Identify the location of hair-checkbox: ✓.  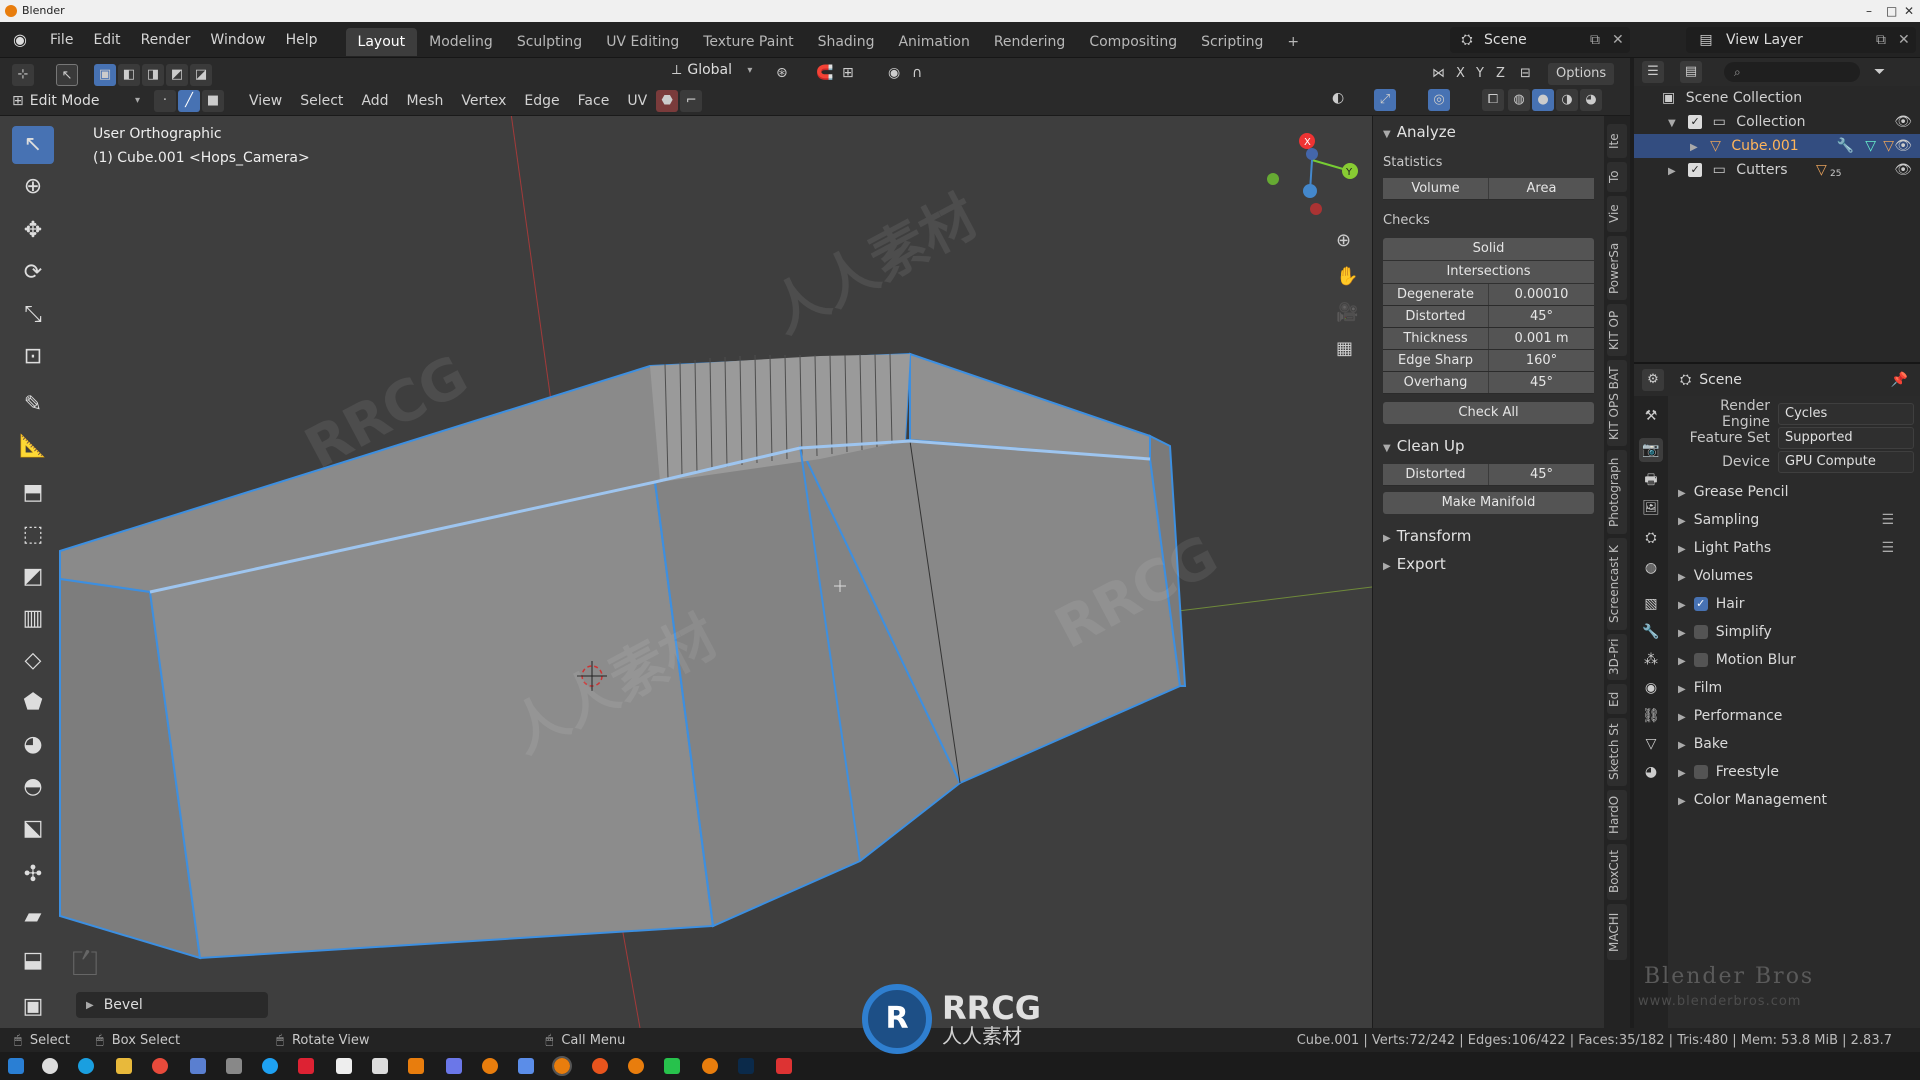
(1700, 604).